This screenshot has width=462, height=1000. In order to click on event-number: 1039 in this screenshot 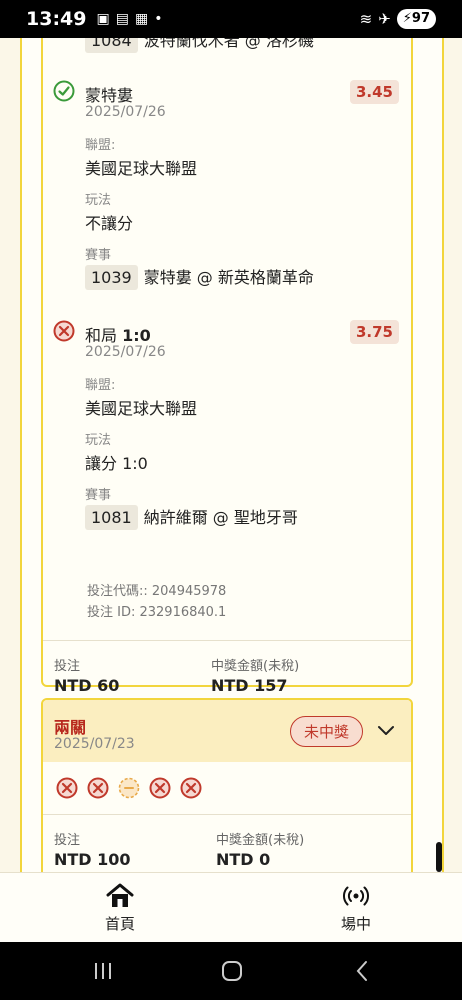, I will do `click(111, 277)`.